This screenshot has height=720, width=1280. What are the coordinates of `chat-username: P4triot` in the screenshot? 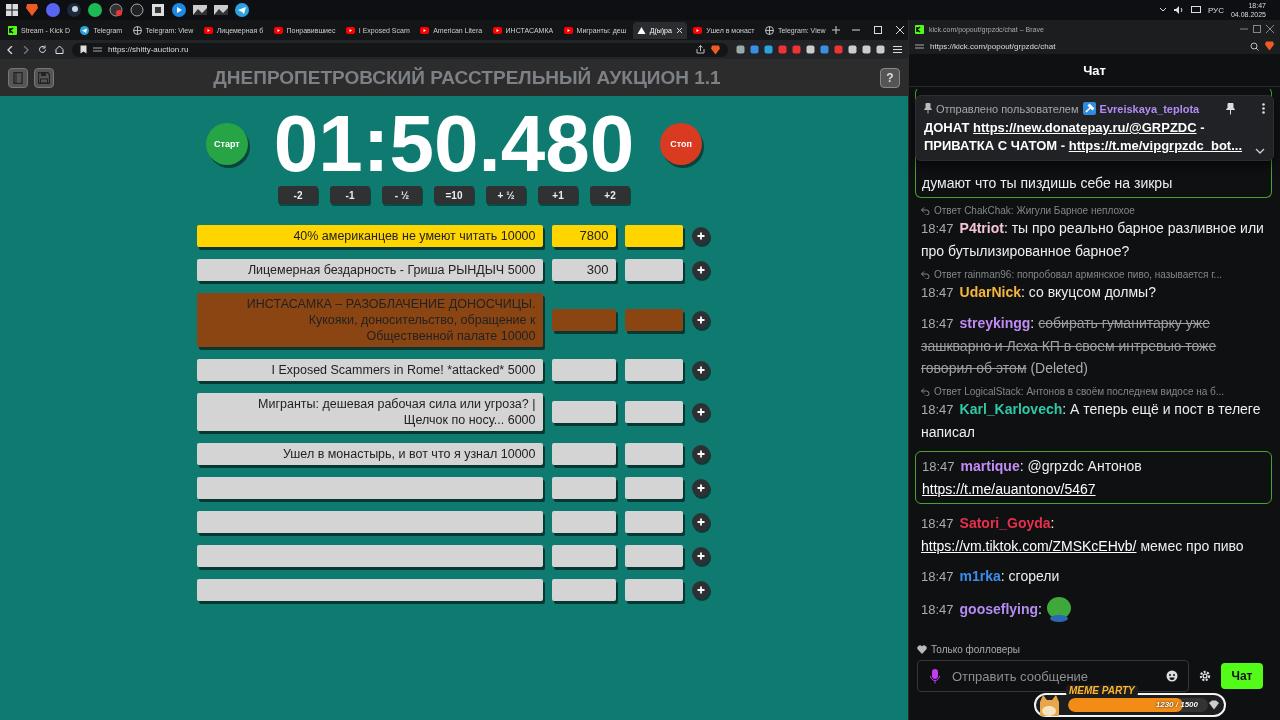 It's located at (981, 228).